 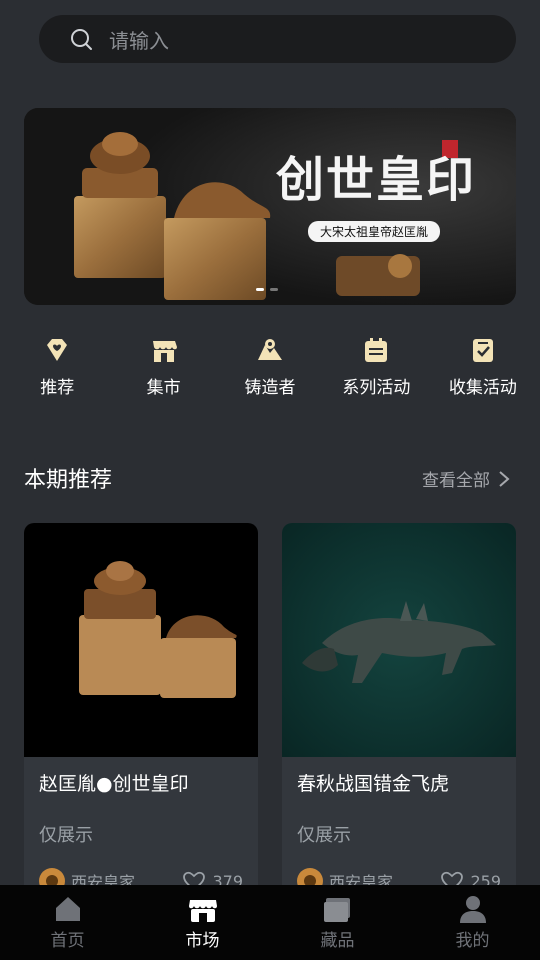 I want to click on menu-item-collect-events: 收集活动, so click(x=483, y=366).